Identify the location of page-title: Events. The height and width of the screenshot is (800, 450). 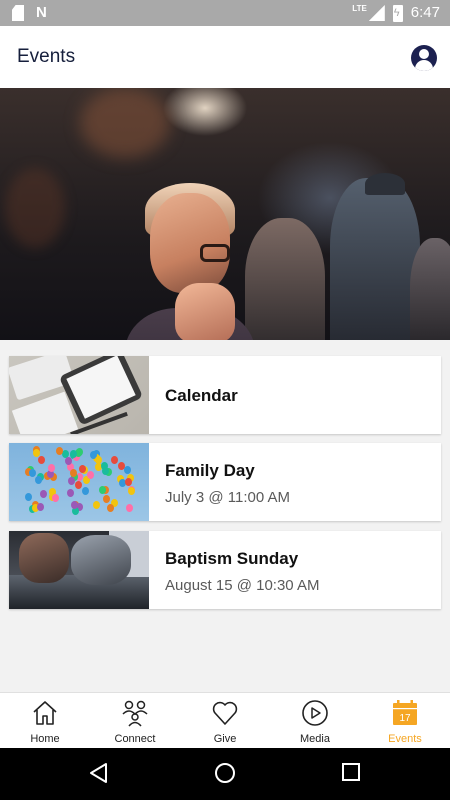
(46, 56).